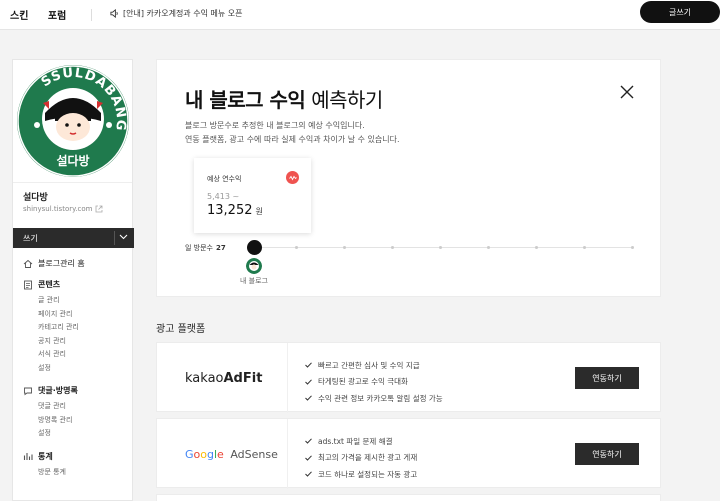 This screenshot has width=720, height=501. I want to click on description-line: 블로그 방문수로 추정한 내 블로그의 예상 수익입니다., so click(275, 125).